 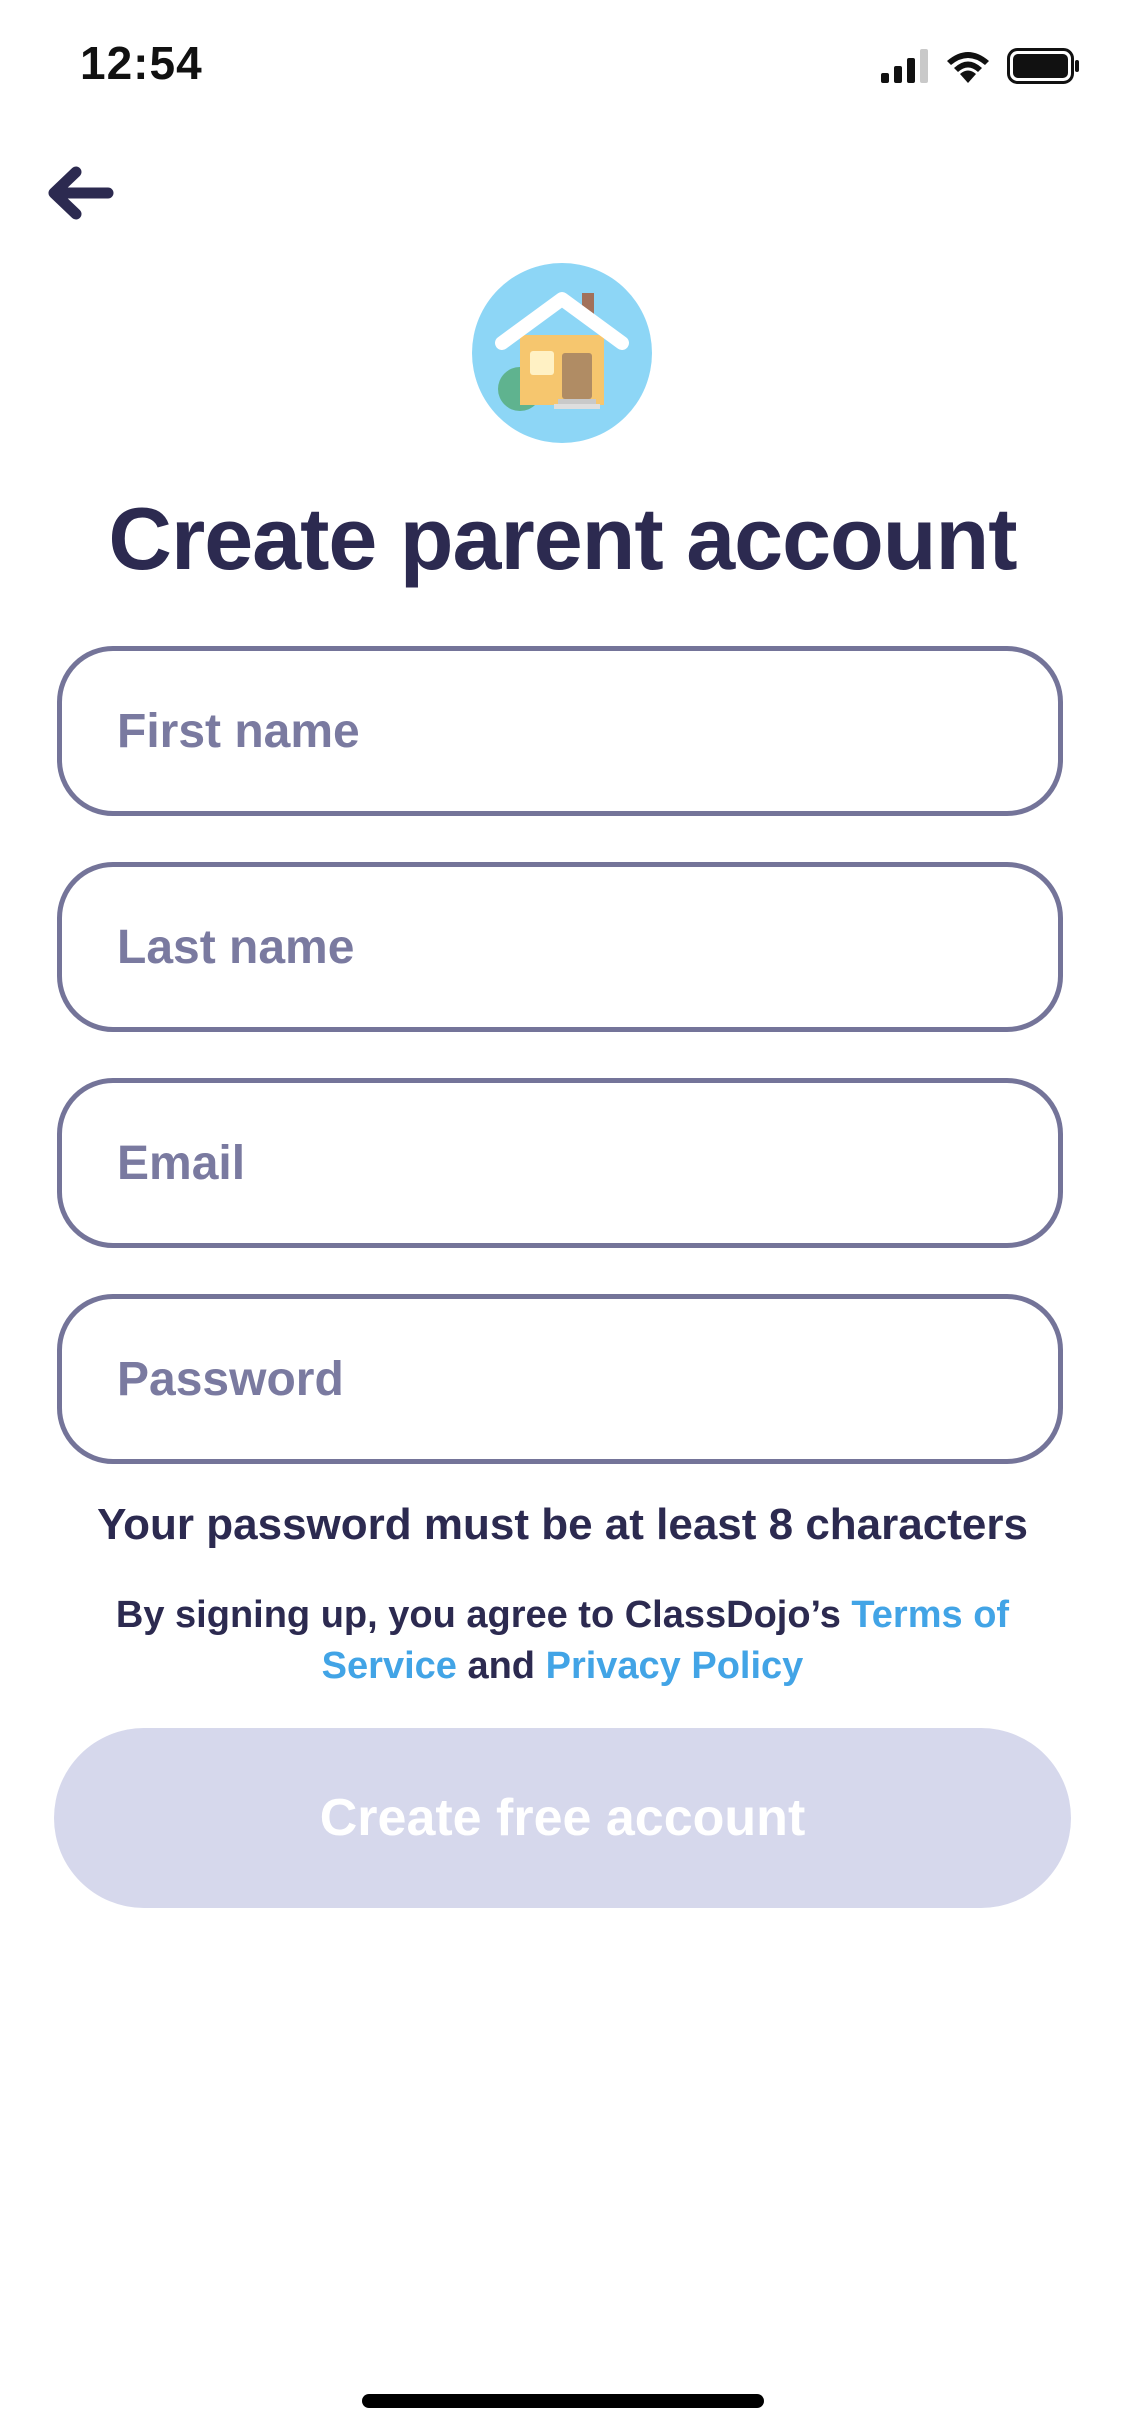 What do you see at coordinates (560, 1379) in the screenshot?
I see `password-input` at bounding box center [560, 1379].